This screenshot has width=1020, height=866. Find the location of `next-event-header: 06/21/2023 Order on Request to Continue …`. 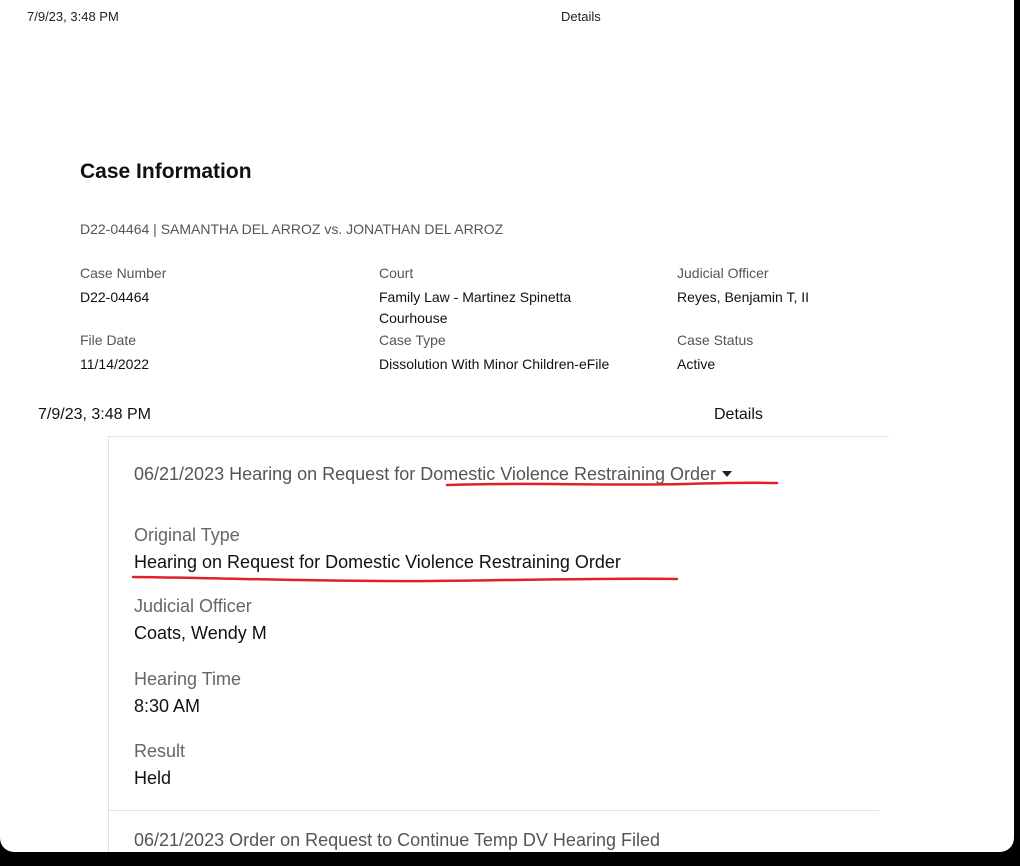

next-event-header: 06/21/2023 Order on Request to Continue … is located at coordinates (397, 840).